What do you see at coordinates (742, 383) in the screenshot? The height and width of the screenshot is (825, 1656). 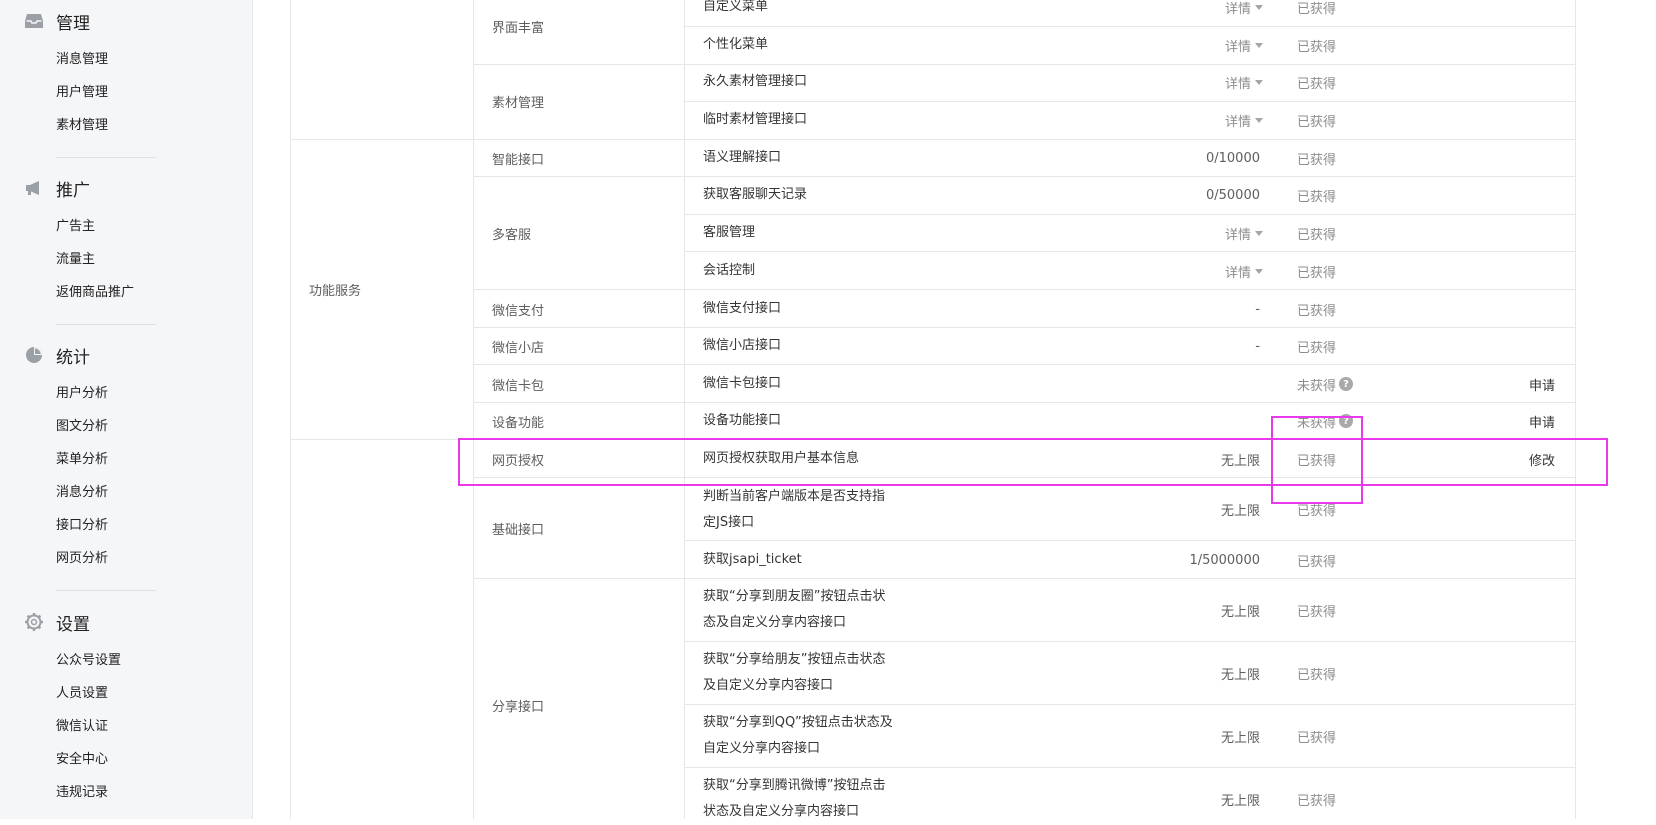 I see `interface-name: 微信卡包接口` at bounding box center [742, 383].